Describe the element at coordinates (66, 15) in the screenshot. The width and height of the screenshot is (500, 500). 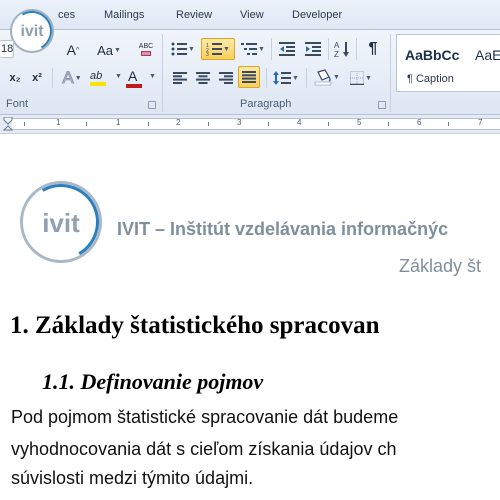
I see `tab-references: ces` at that location.